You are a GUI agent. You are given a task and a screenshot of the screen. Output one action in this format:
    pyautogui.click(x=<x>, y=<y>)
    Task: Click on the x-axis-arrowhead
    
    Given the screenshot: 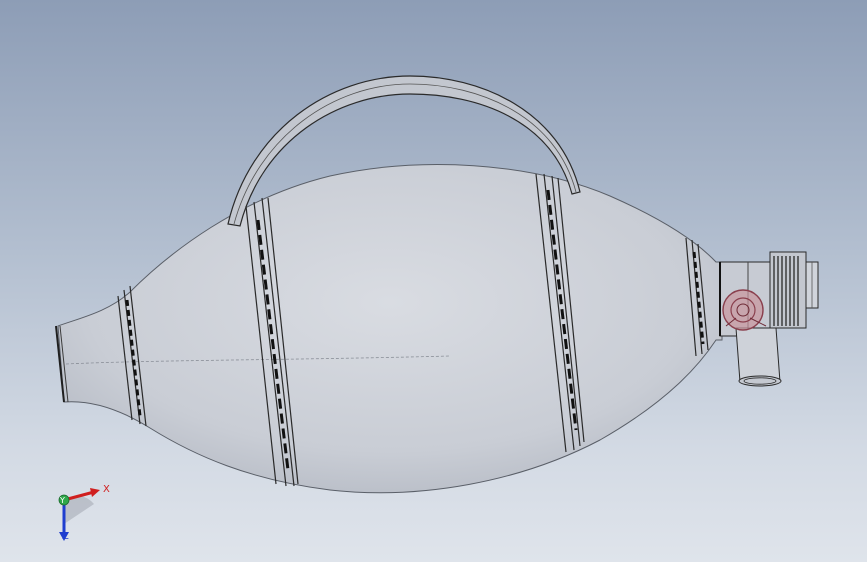 What is the action you would take?
    pyautogui.click(x=95, y=492)
    